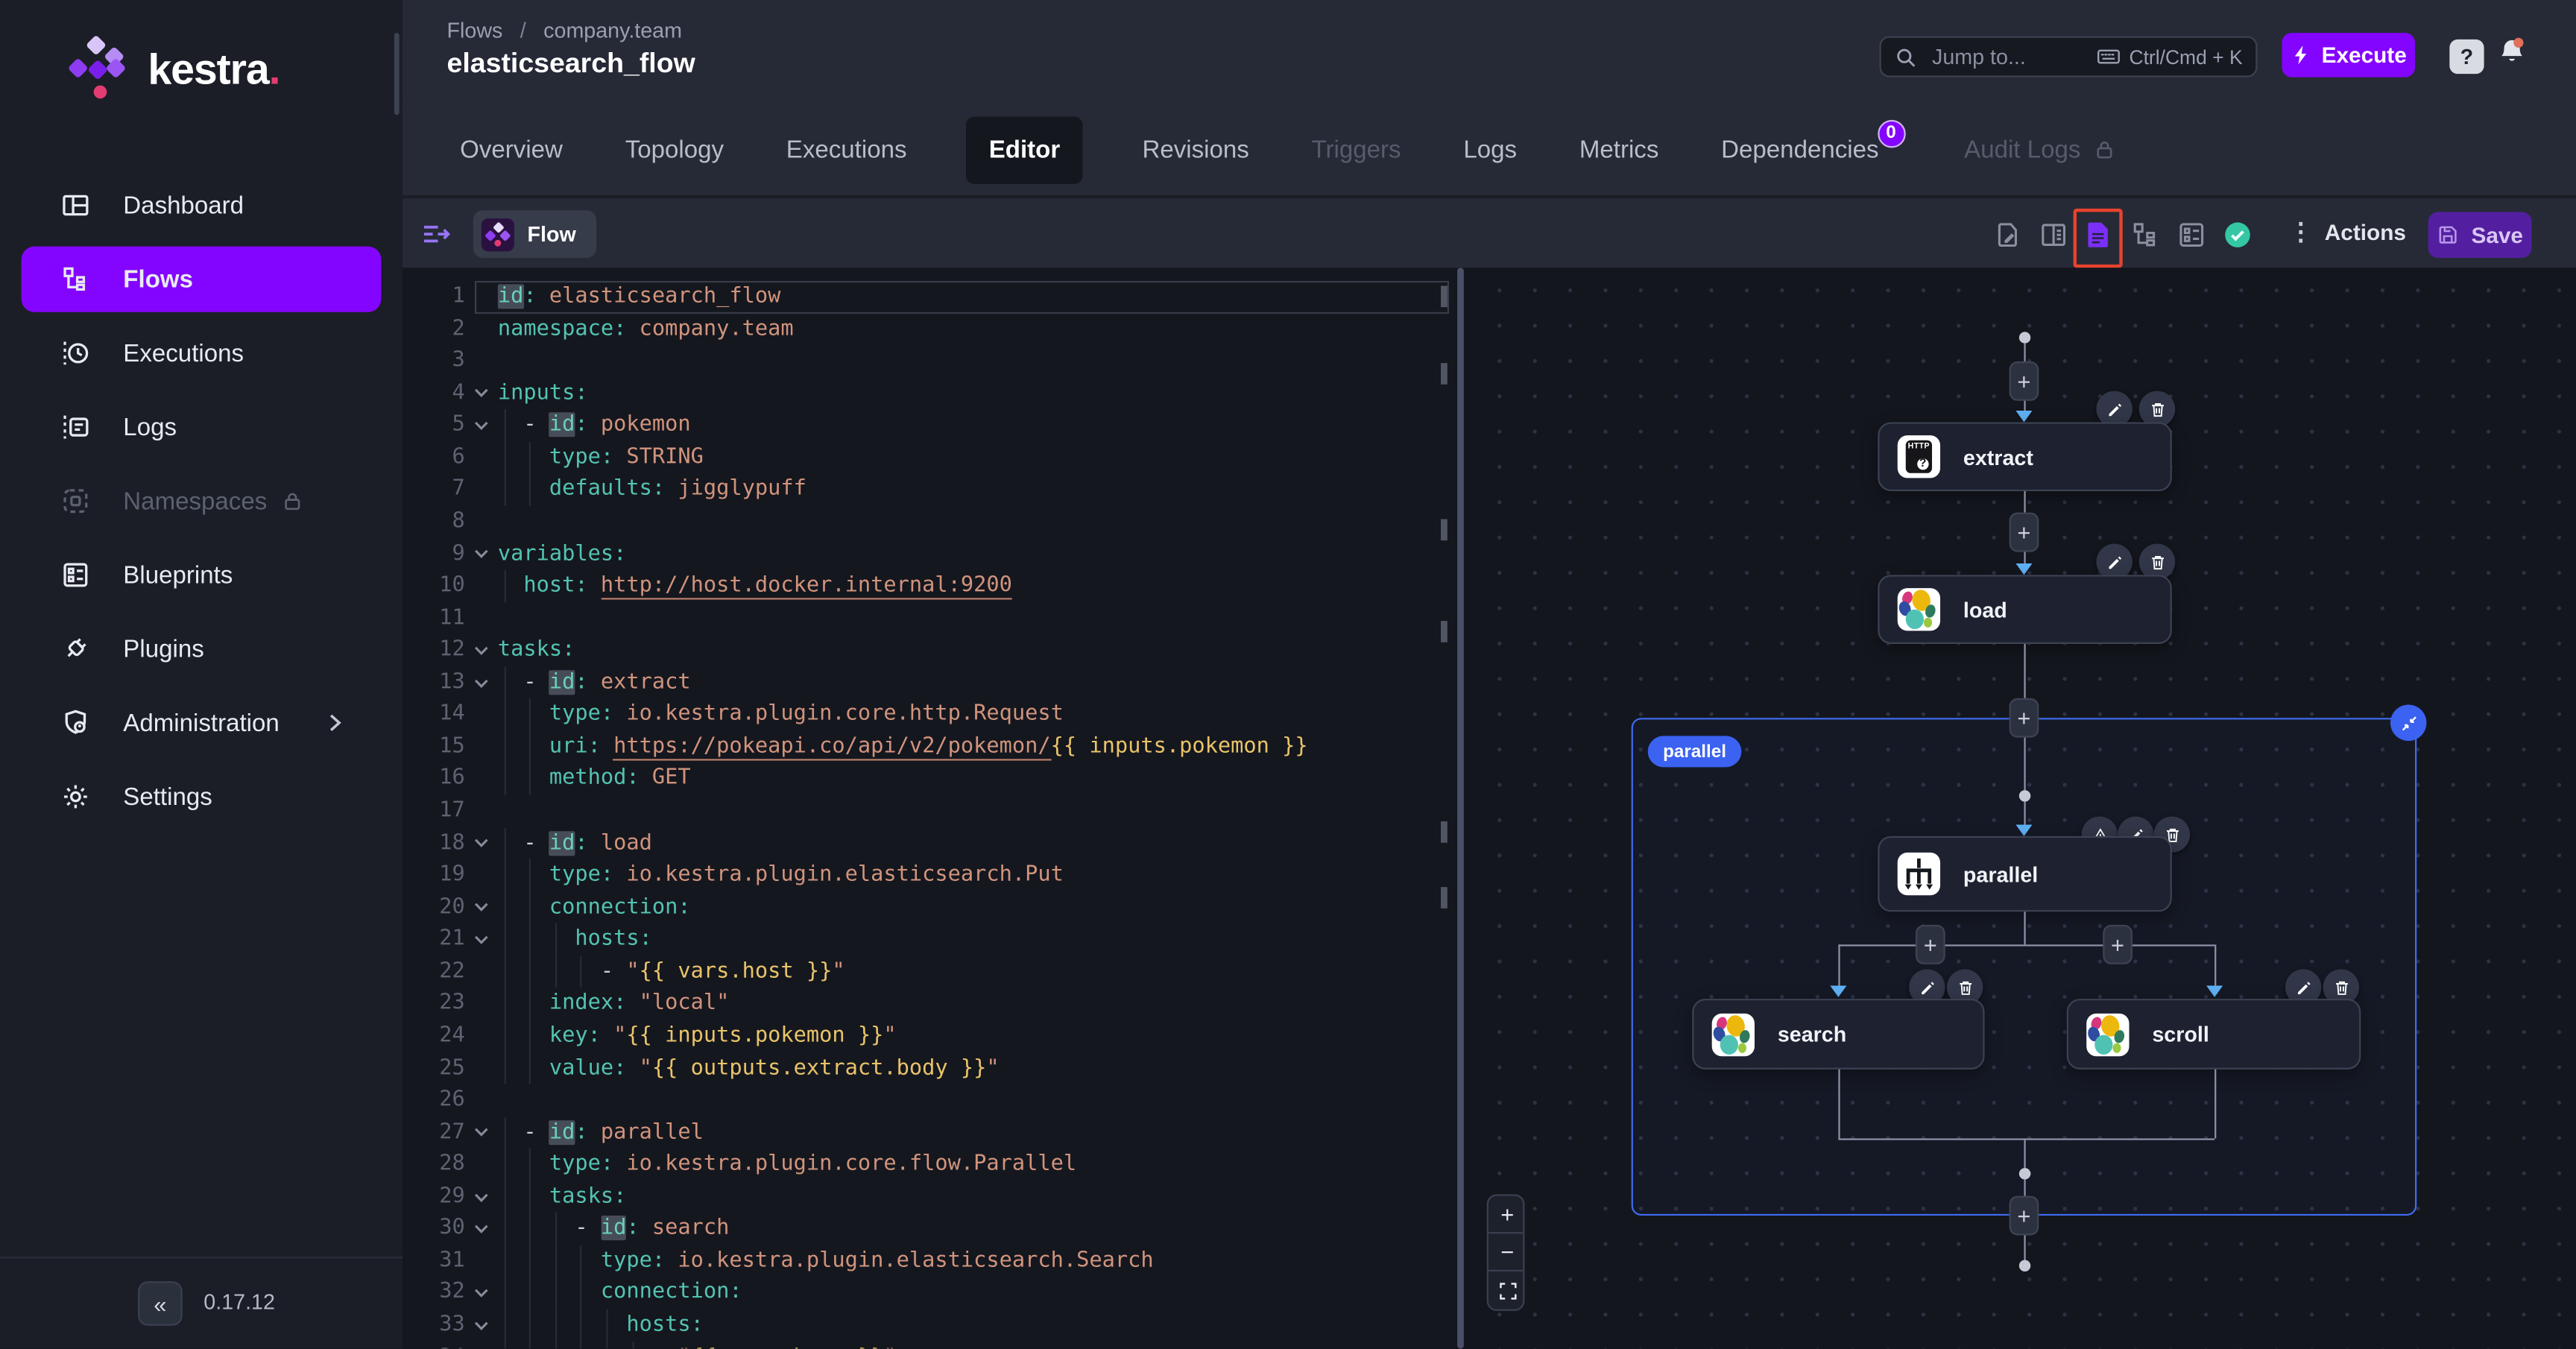 Image resolution: width=2576 pixels, height=1349 pixels. What do you see at coordinates (929, 1293) in the screenshot?
I see `code-line-32: 32 connection:` at bounding box center [929, 1293].